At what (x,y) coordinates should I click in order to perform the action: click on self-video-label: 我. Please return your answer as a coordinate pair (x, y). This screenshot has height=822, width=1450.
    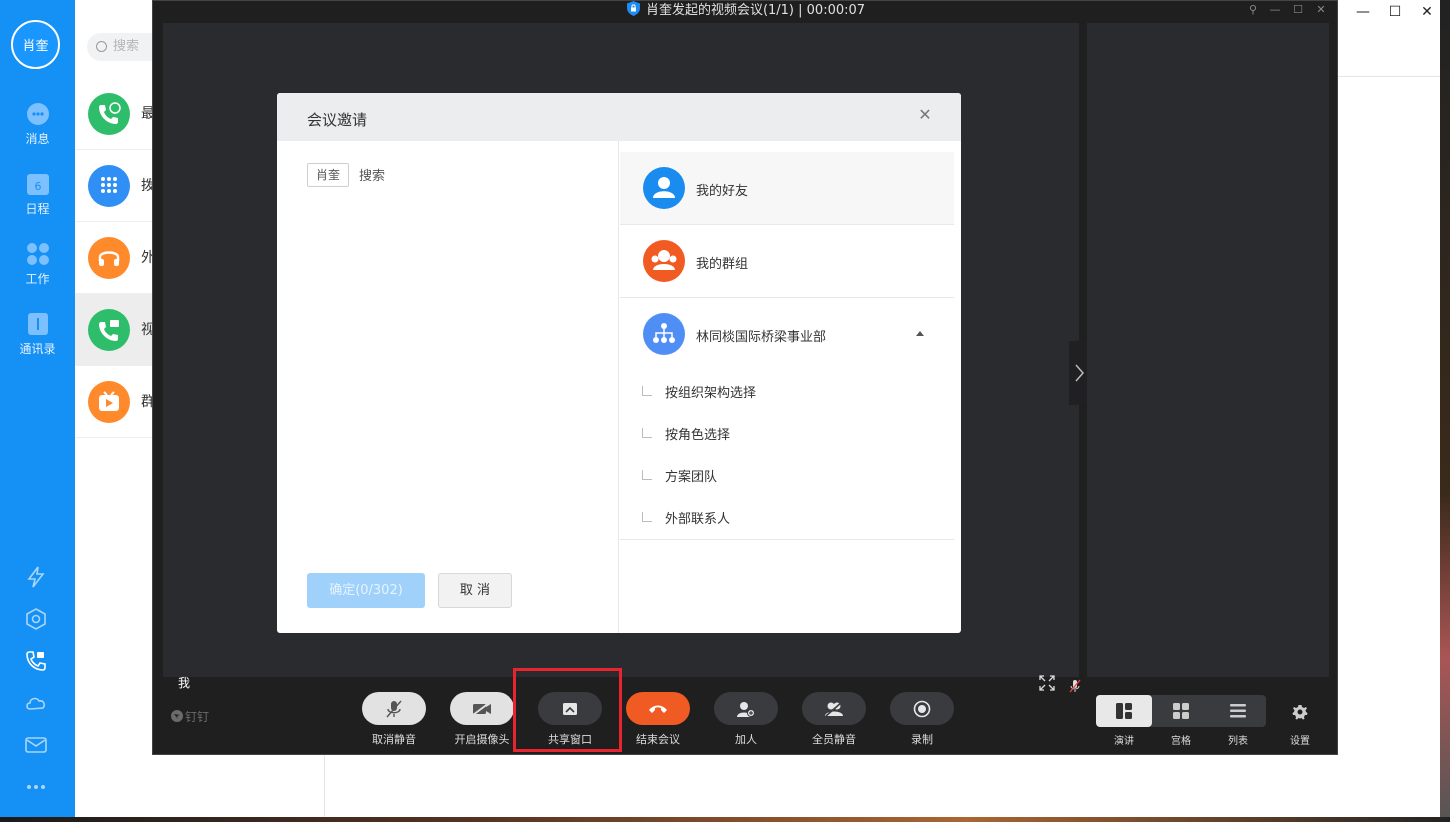
    Looking at the image, I should click on (184, 683).